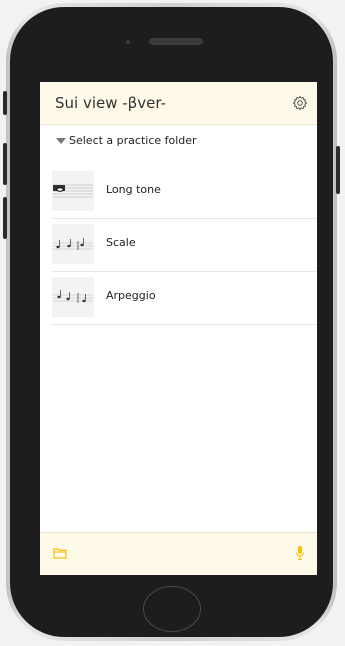 The height and width of the screenshot is (646, 345). Describe the element at coordinates (176, 41) in the screenshot. I see `earpiece-speaker` at that location.